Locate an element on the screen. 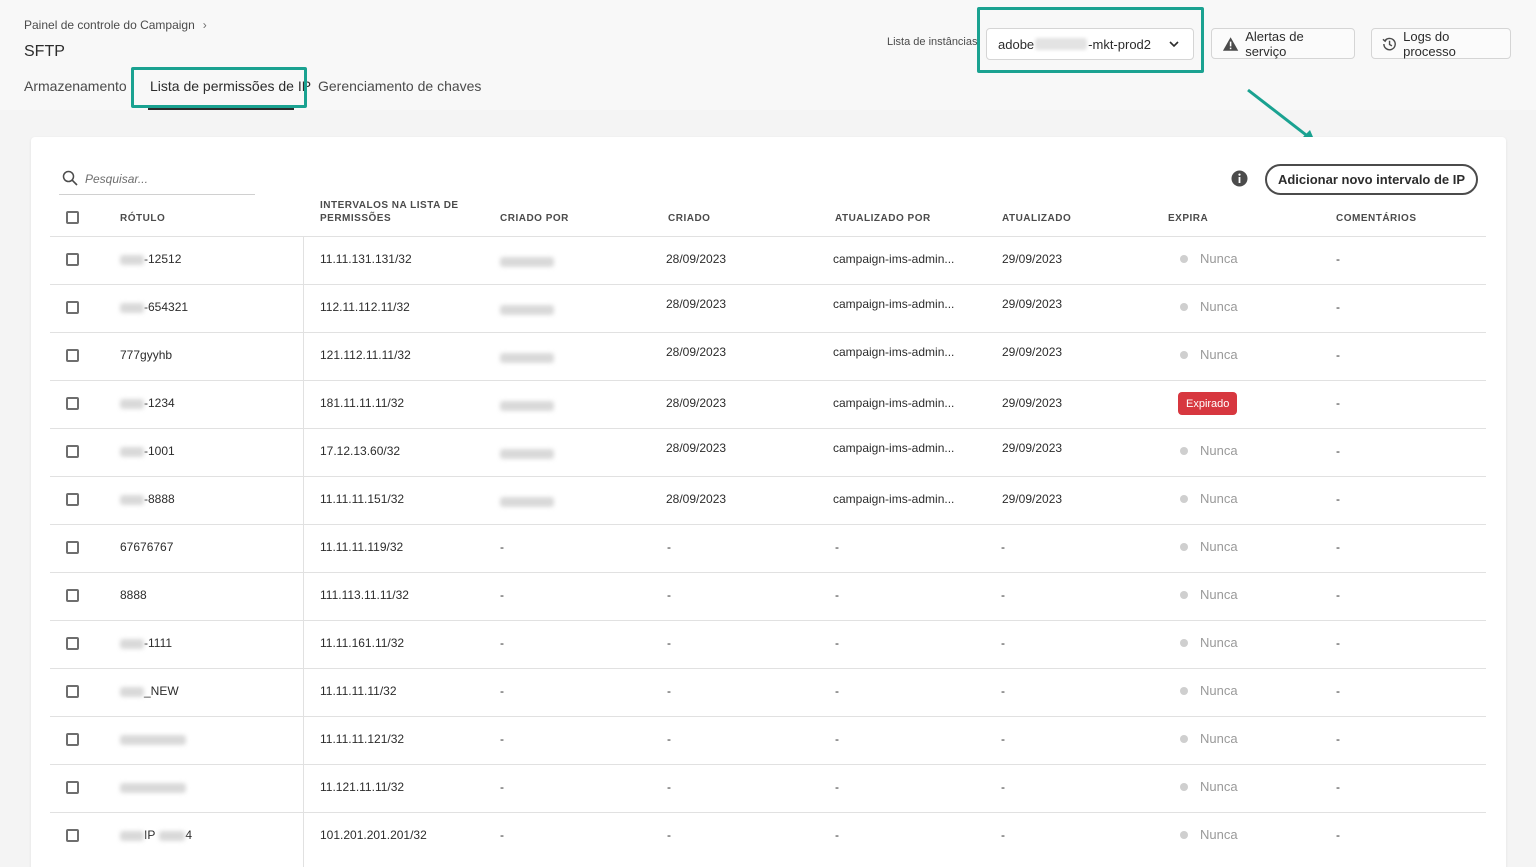 The width and height of the screenshot is (1536, 867). row-label: -1111 is located at coordinates (146, 643).